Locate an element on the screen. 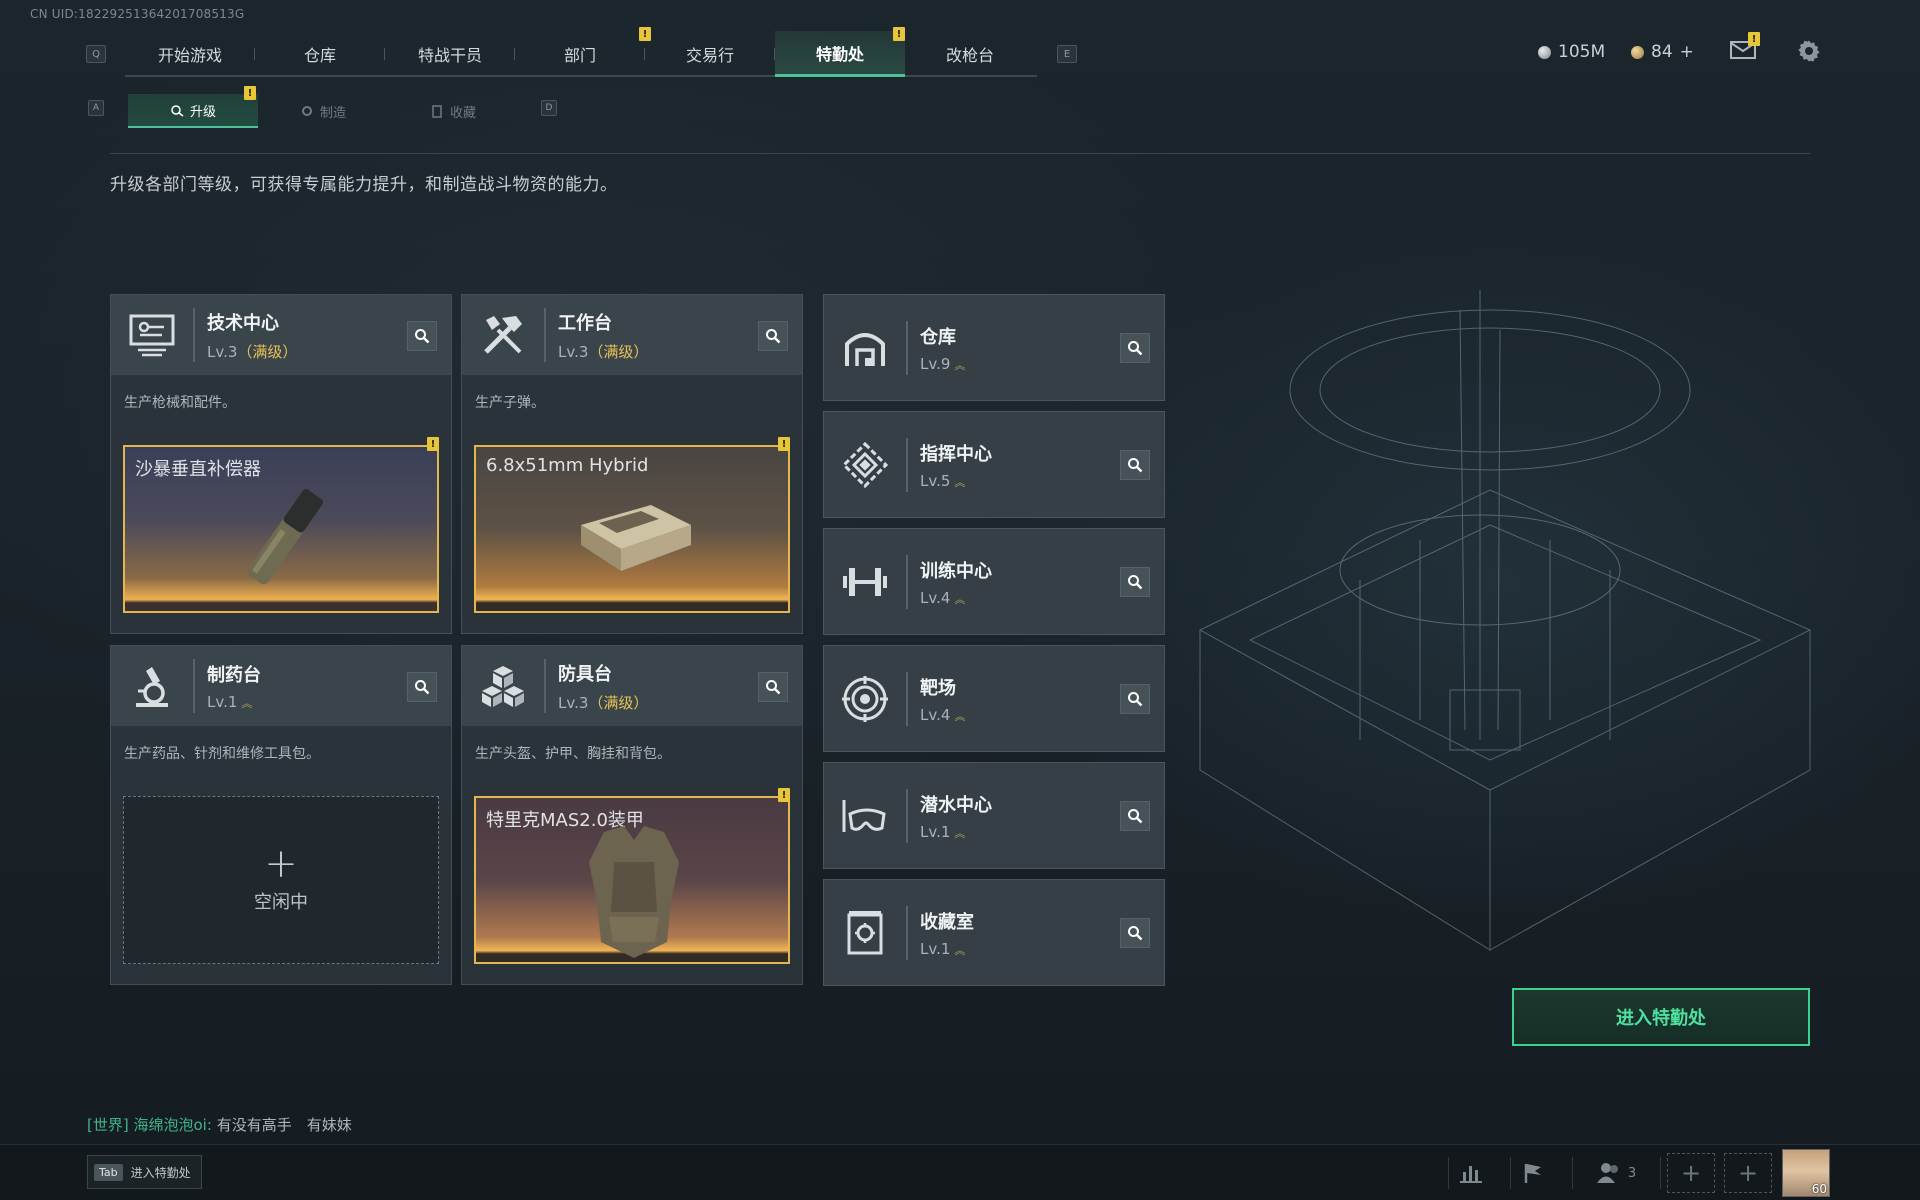 This screenshot has height=1200, width=1920. workstation-description: 生产子弹。 is located at coordinates (510, 403).